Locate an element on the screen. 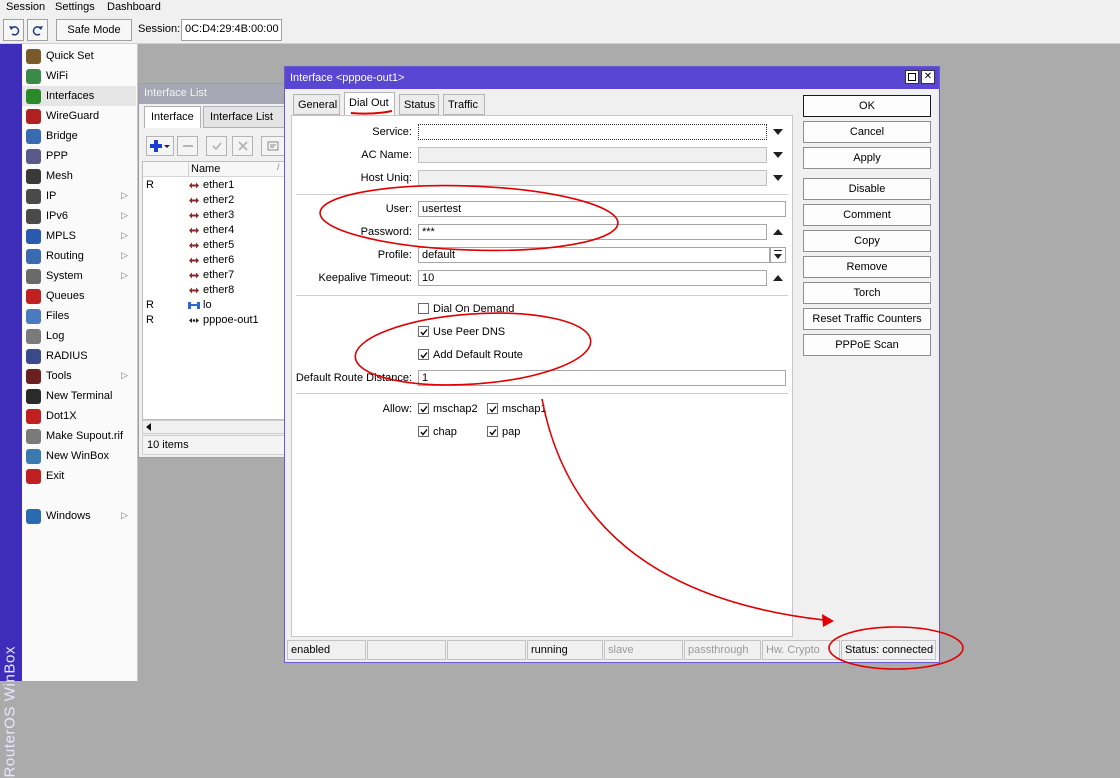 Image resolution: width=1120 pixels, height=778 pixels. scroll-left-icon is located at coordinates (148, 427).